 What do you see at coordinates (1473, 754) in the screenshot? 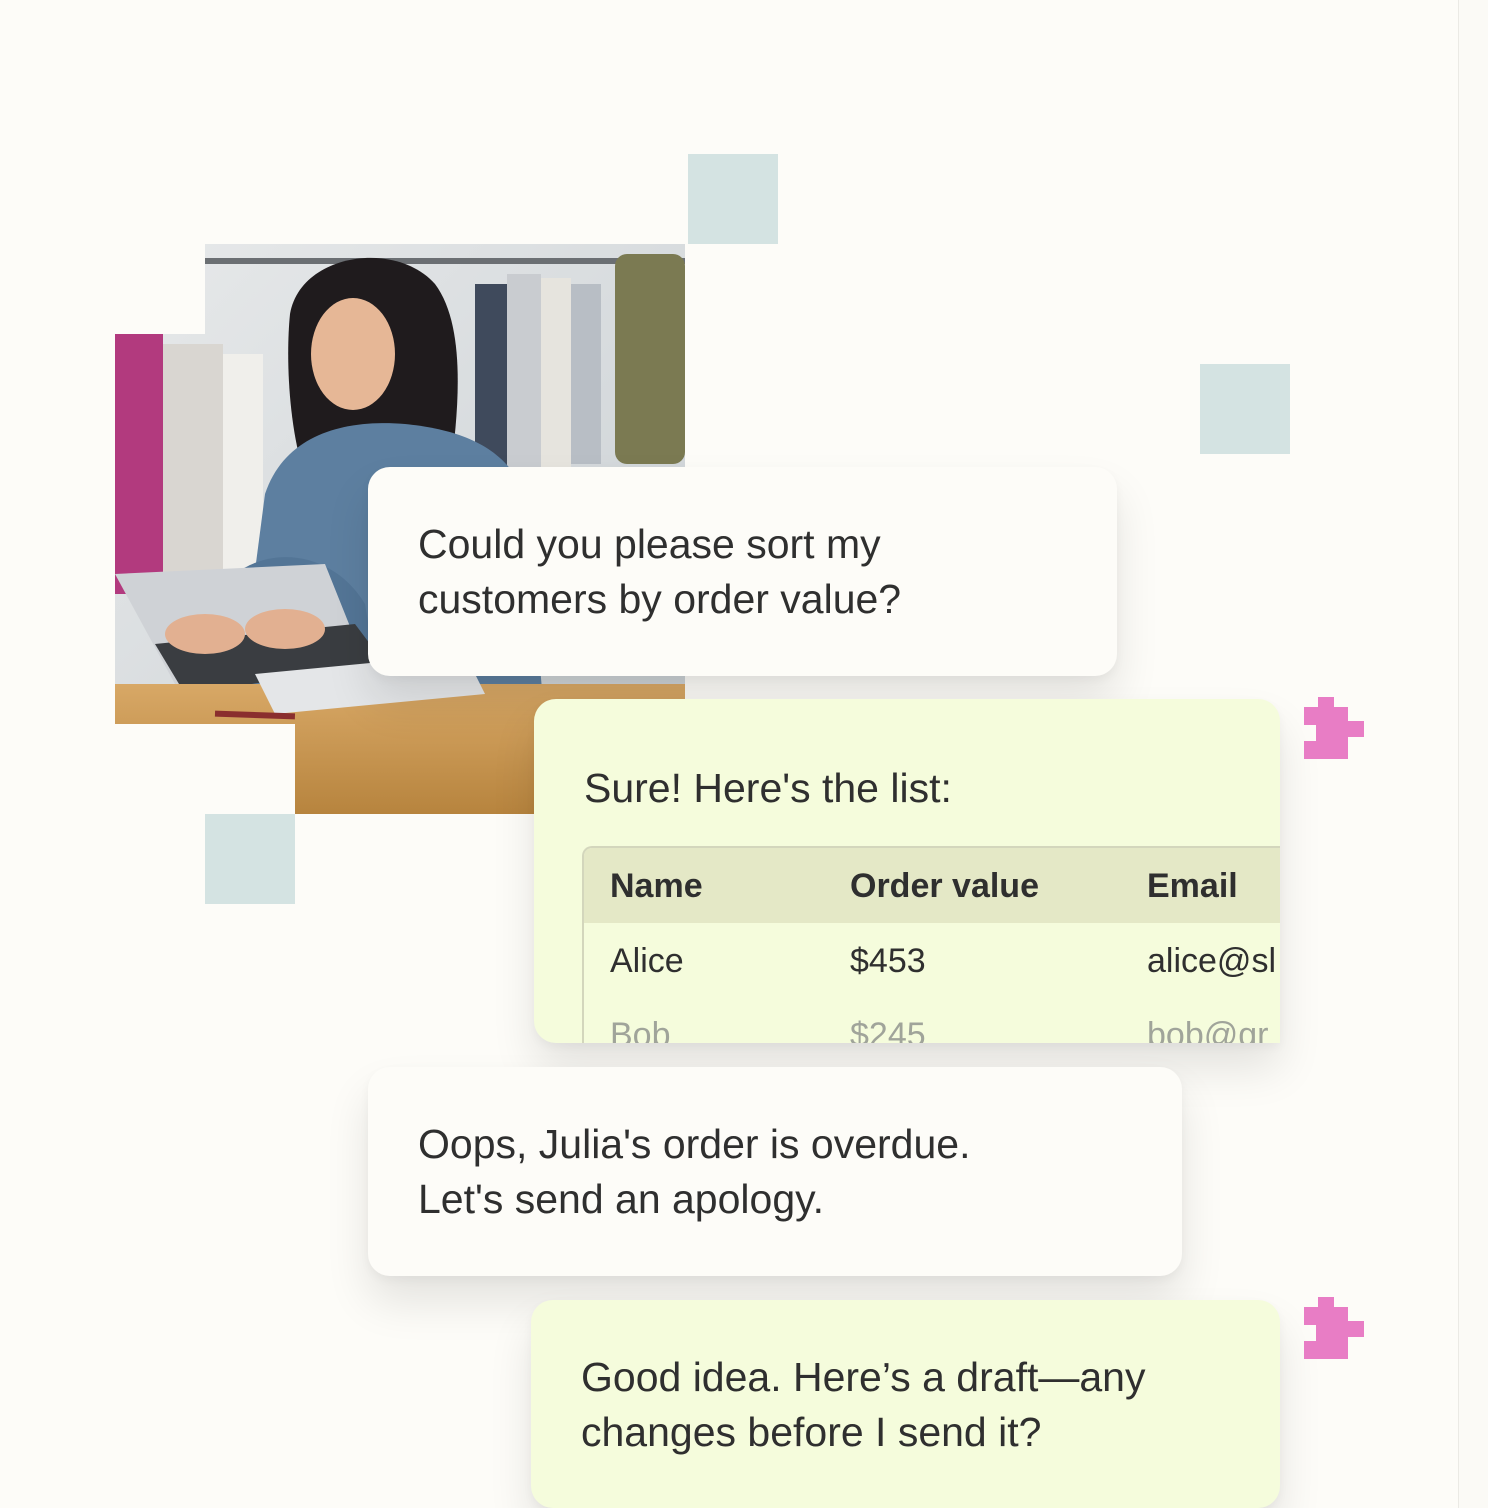
I see `scrollbar-track` at bounding box center [1473, 754].